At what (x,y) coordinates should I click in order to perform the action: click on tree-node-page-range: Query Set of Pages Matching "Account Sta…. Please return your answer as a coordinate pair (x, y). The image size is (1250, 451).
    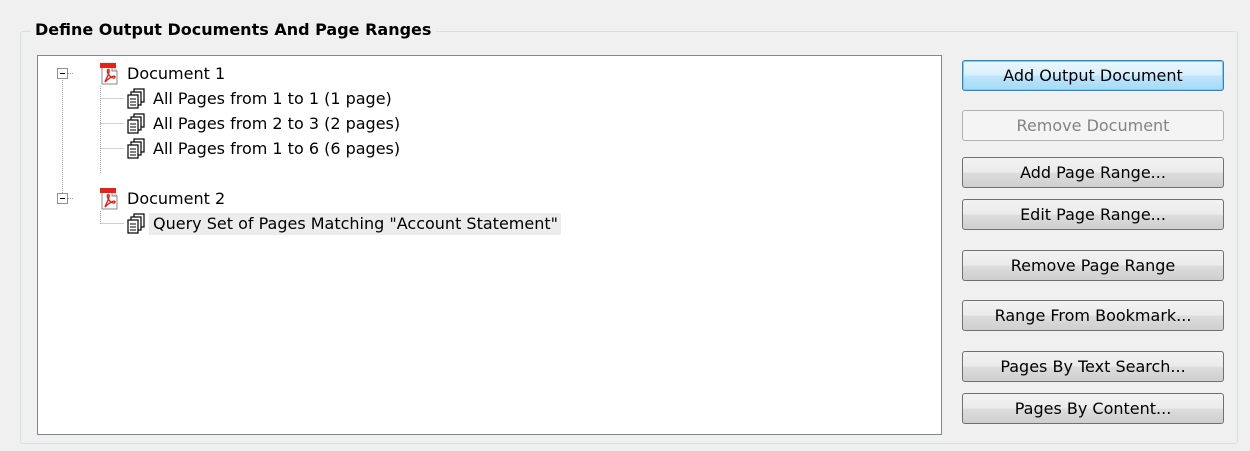
    Looking at the image, I should click on (342, 224).